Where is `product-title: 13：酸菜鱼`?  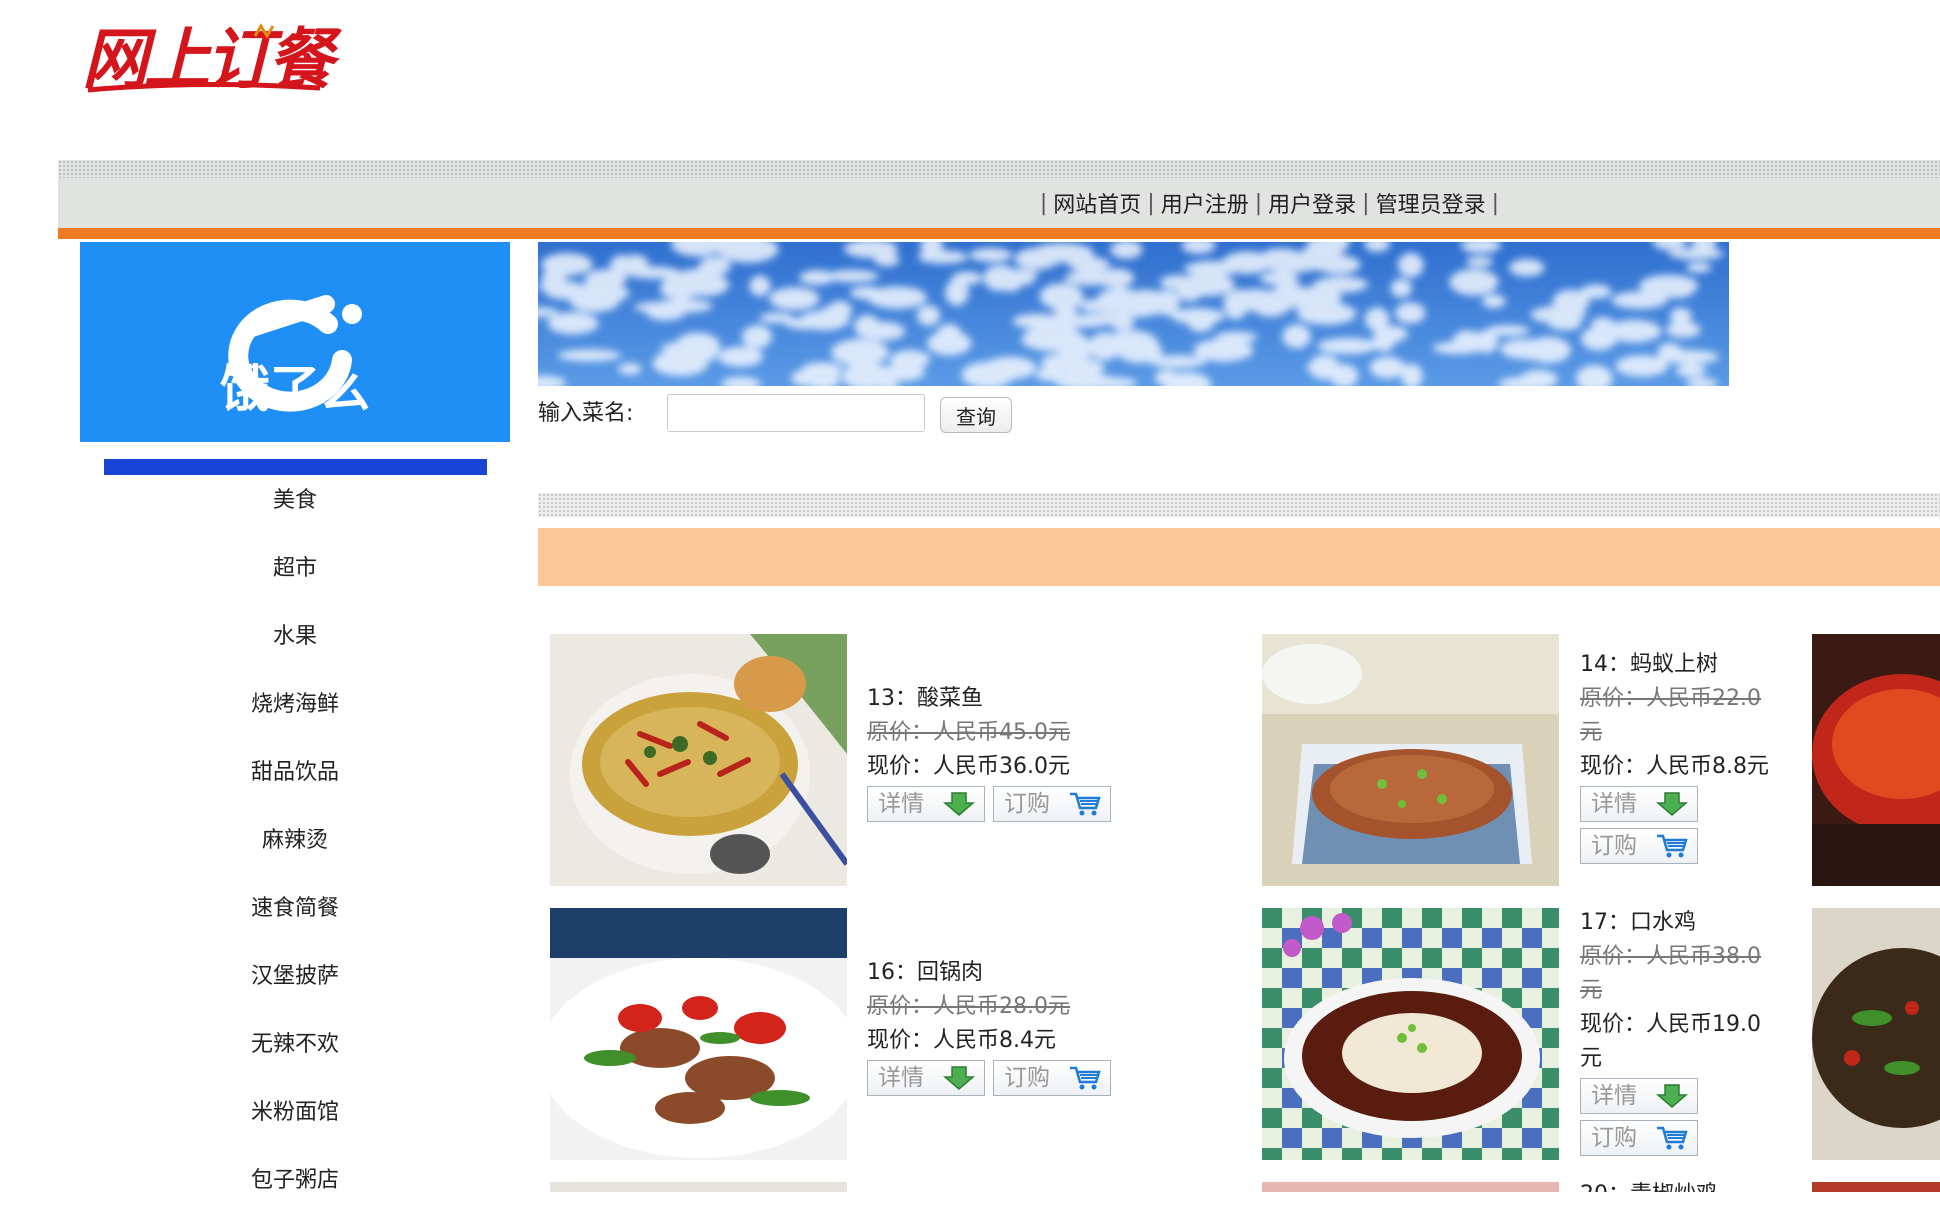
product-title: 13：酸菜鱼 is located at coordinates (925, 698).